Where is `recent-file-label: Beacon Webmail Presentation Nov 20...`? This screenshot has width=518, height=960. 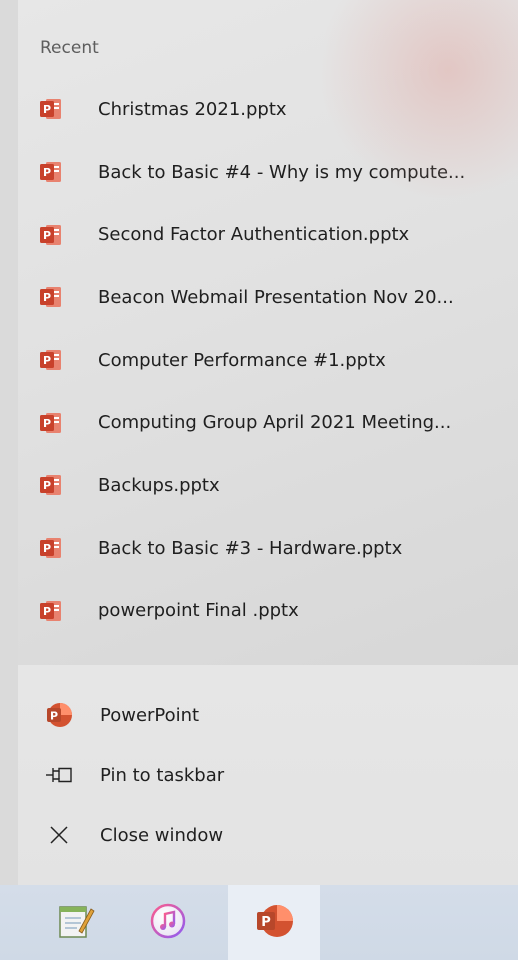
recent-file-label: Beacon Webmail Presentation Nov 20... is located at coordinates (276, 297).